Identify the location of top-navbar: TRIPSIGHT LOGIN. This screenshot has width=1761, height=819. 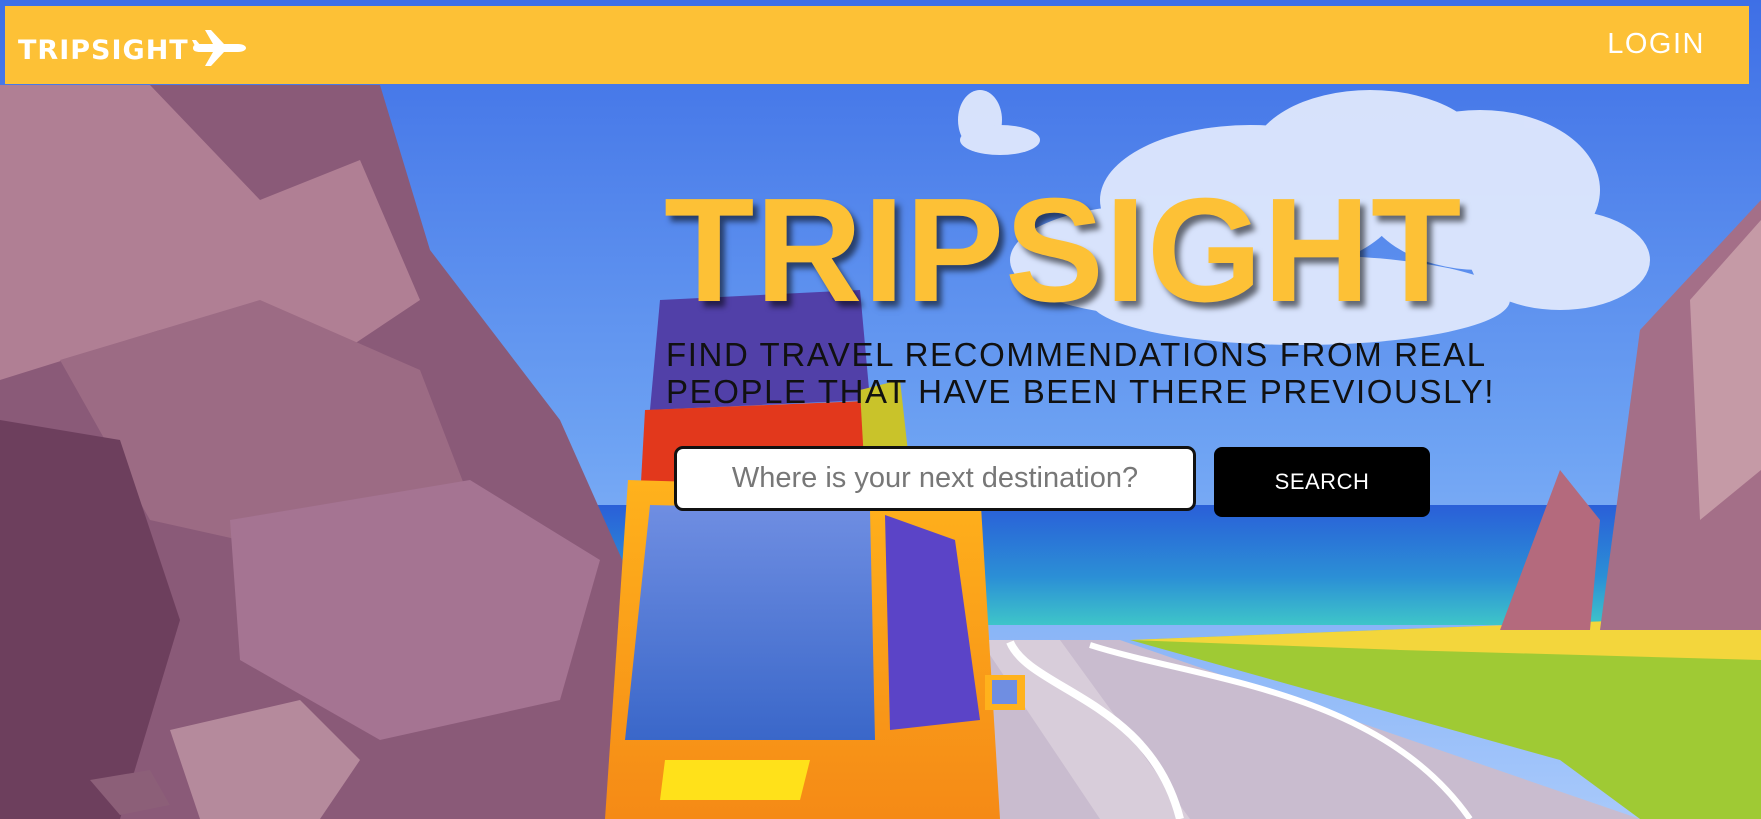
(877, 45).